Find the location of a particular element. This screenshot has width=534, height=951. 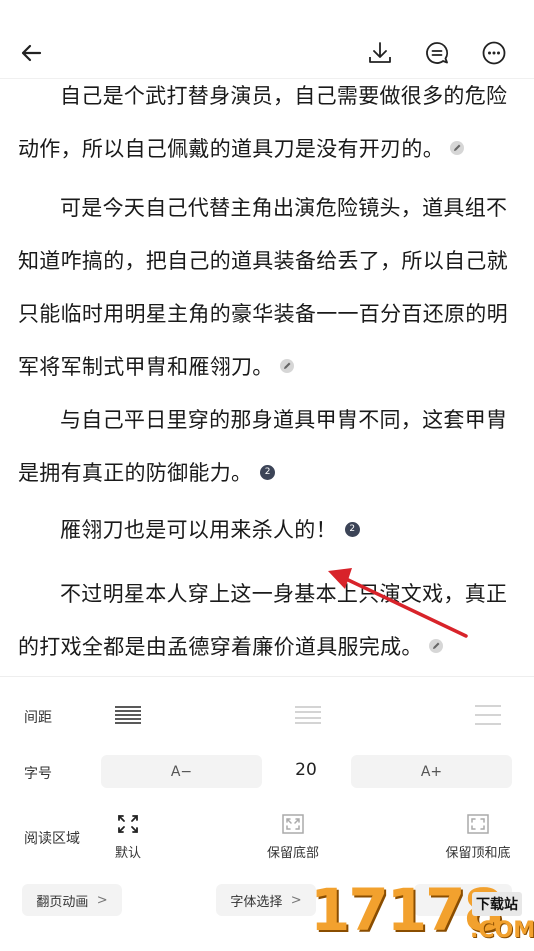

watermark-domain: .COM is located at coordinates (502, 930).